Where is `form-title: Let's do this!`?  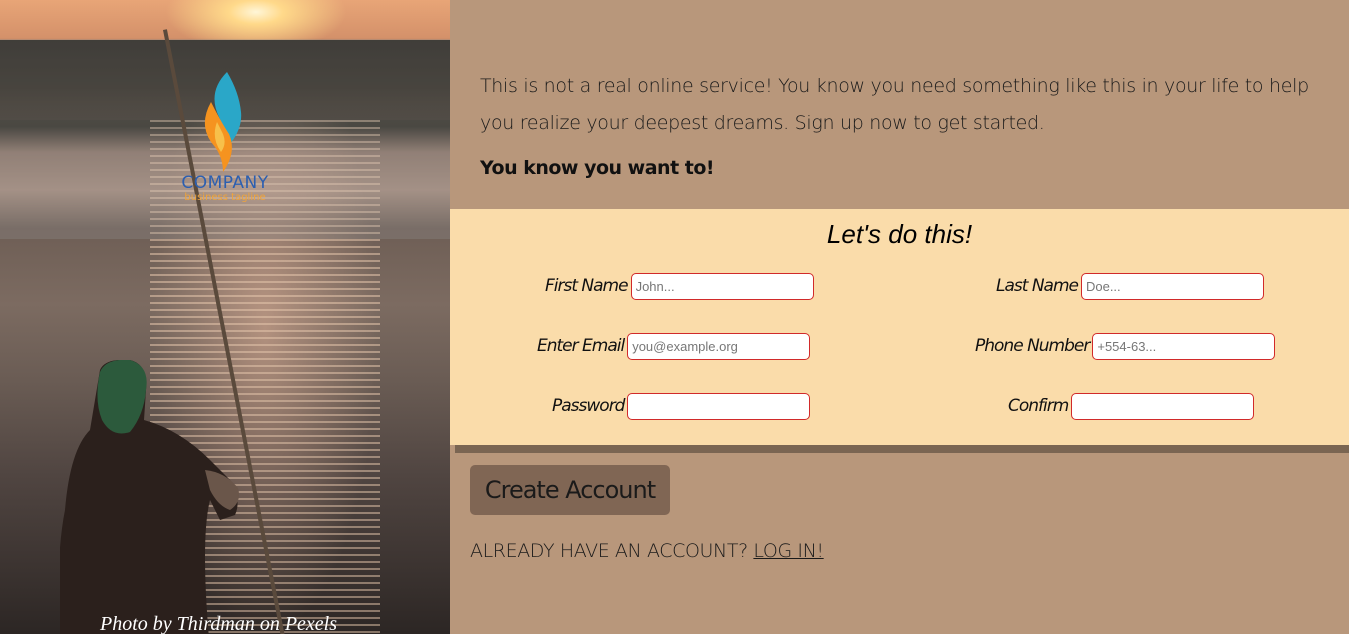
form-title: Let's do this! is located at coordinates (899, 234).